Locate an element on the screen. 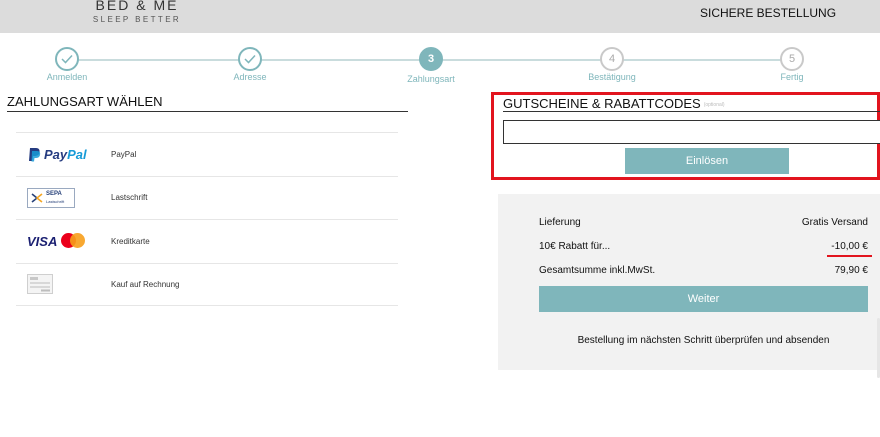  voucher-code-input is located at coordinates (691, 132).